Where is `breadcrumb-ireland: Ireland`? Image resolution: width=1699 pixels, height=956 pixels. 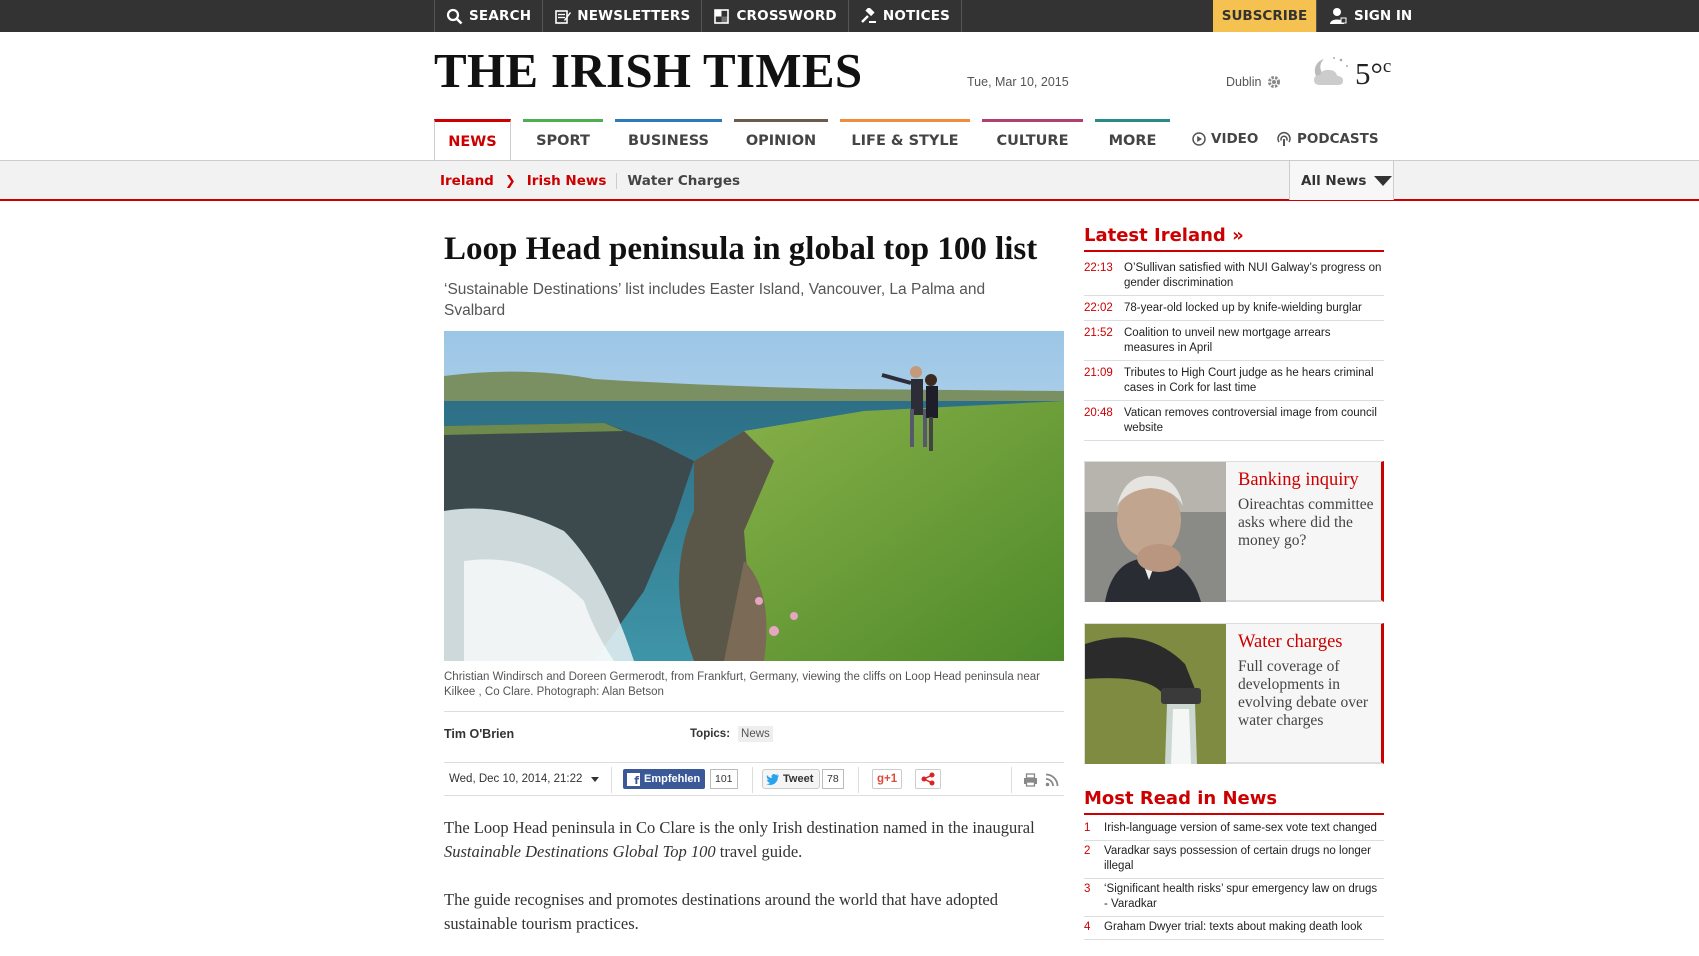
breadcrumb-ireland: Ireland is located at coordinates (467, 181).